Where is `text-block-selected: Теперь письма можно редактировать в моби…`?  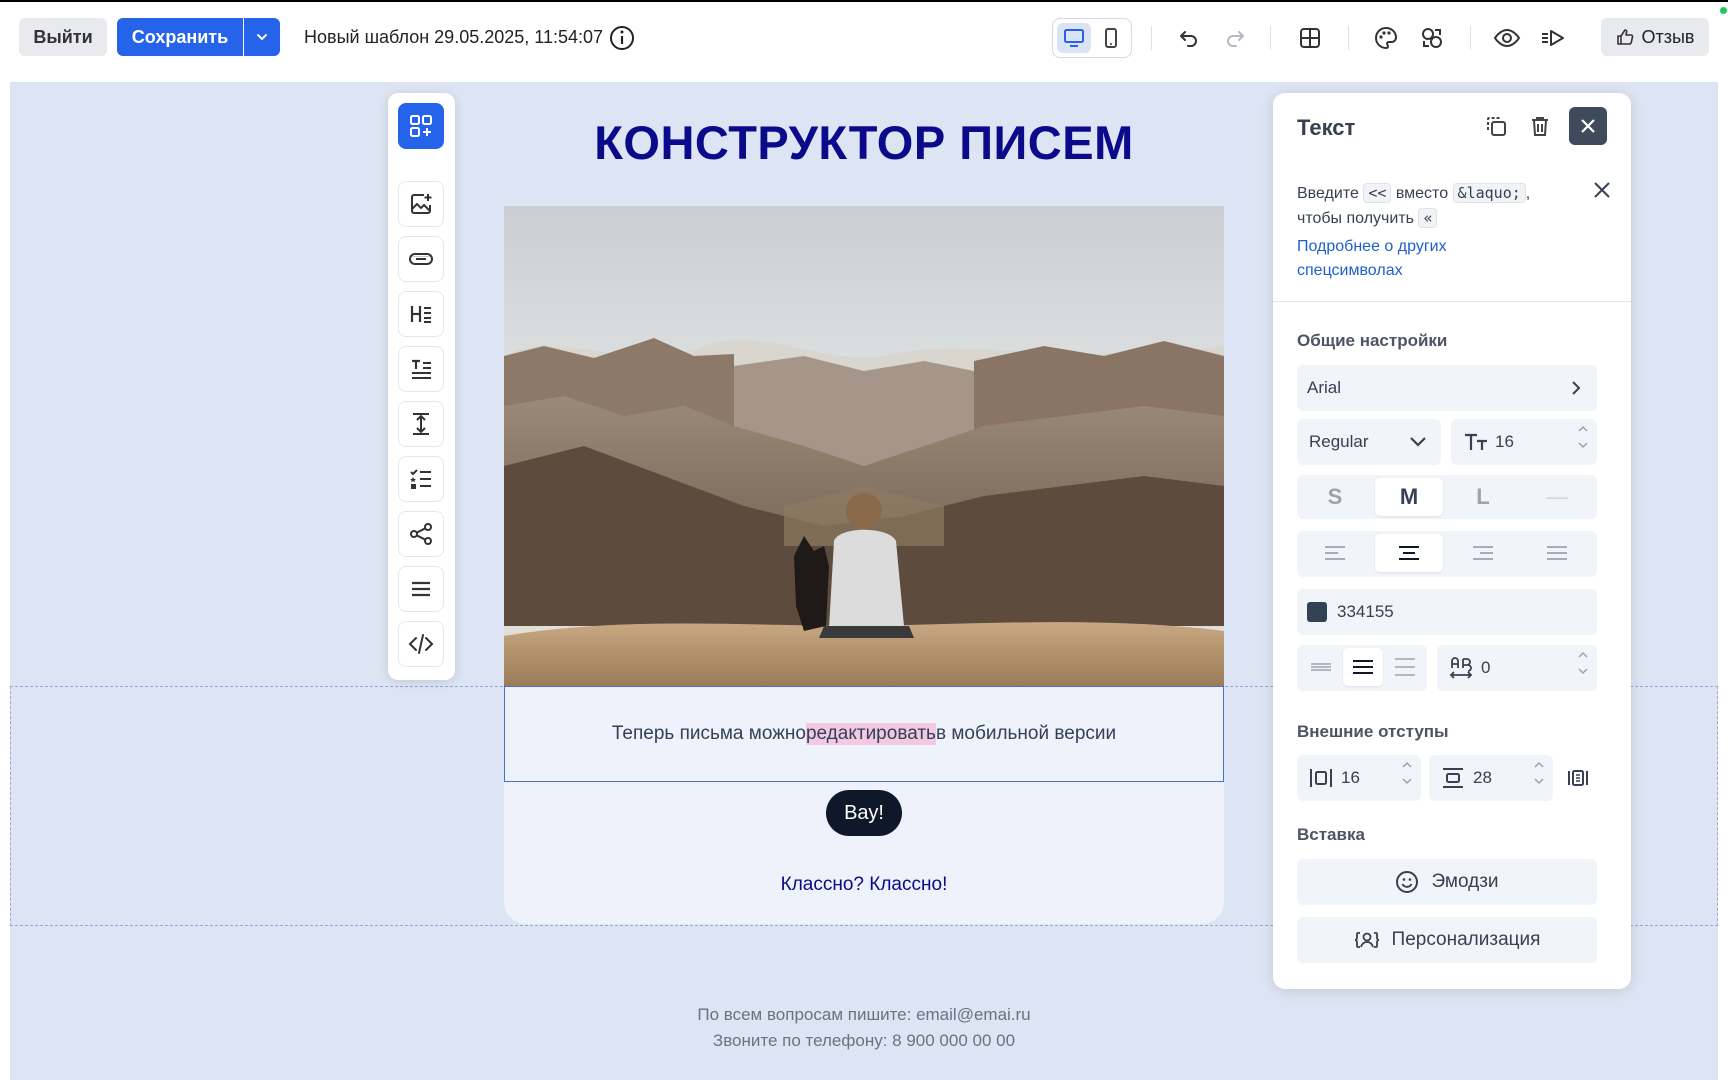
text-block-selected: Теперь письма можно редактировать в моби… is located at coordinates (864, 734).